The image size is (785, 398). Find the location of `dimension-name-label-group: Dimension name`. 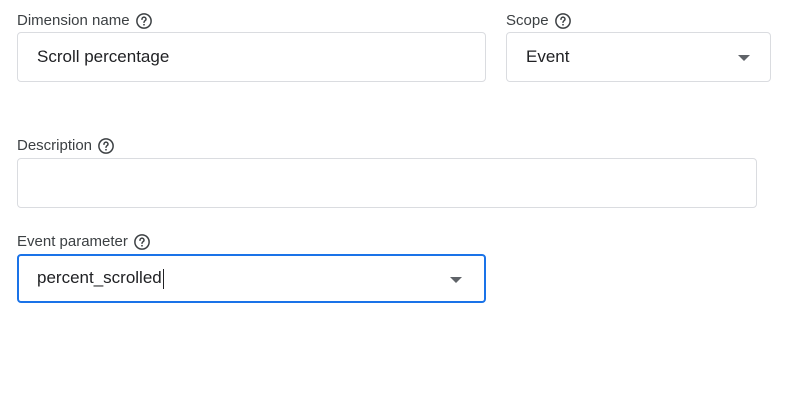

dimension-name-label-group: Dimension name is located at coordinates (85, 21).